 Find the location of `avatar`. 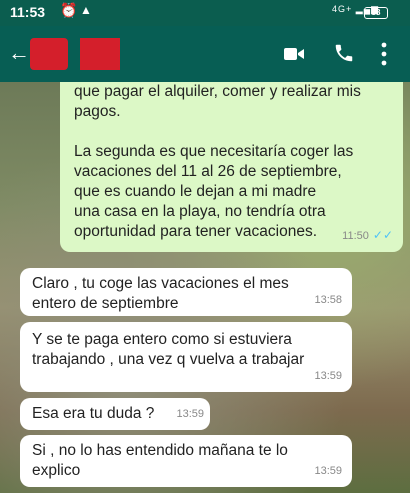

avatar is located at coordinates (49, 54).